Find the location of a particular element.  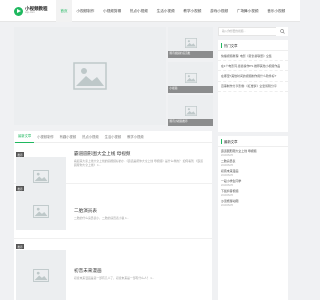

latest-article-title: 一段小学生同学 is located at coordinates (253, 181).